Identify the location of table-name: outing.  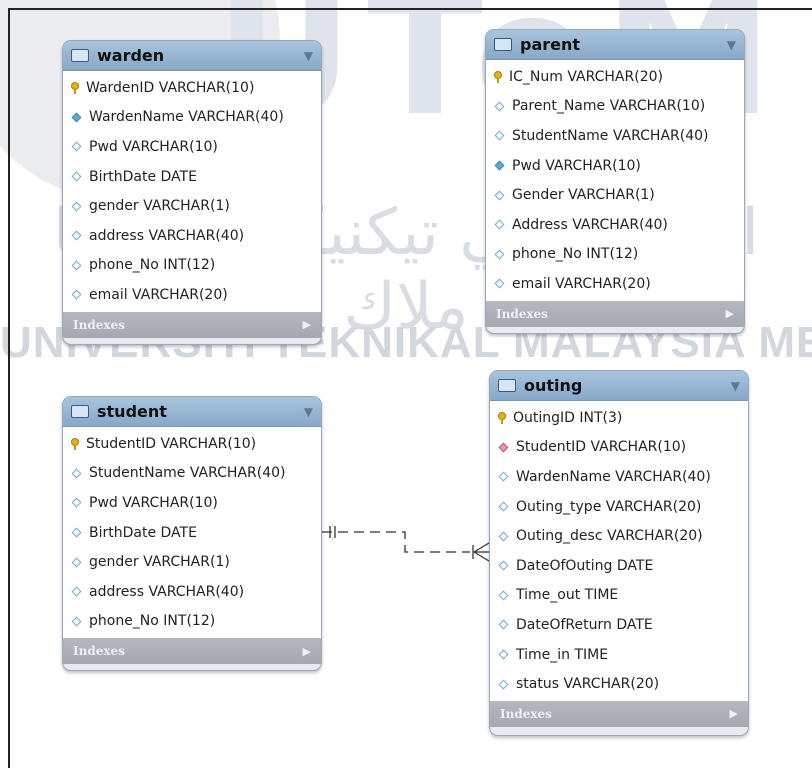
(553, 385).